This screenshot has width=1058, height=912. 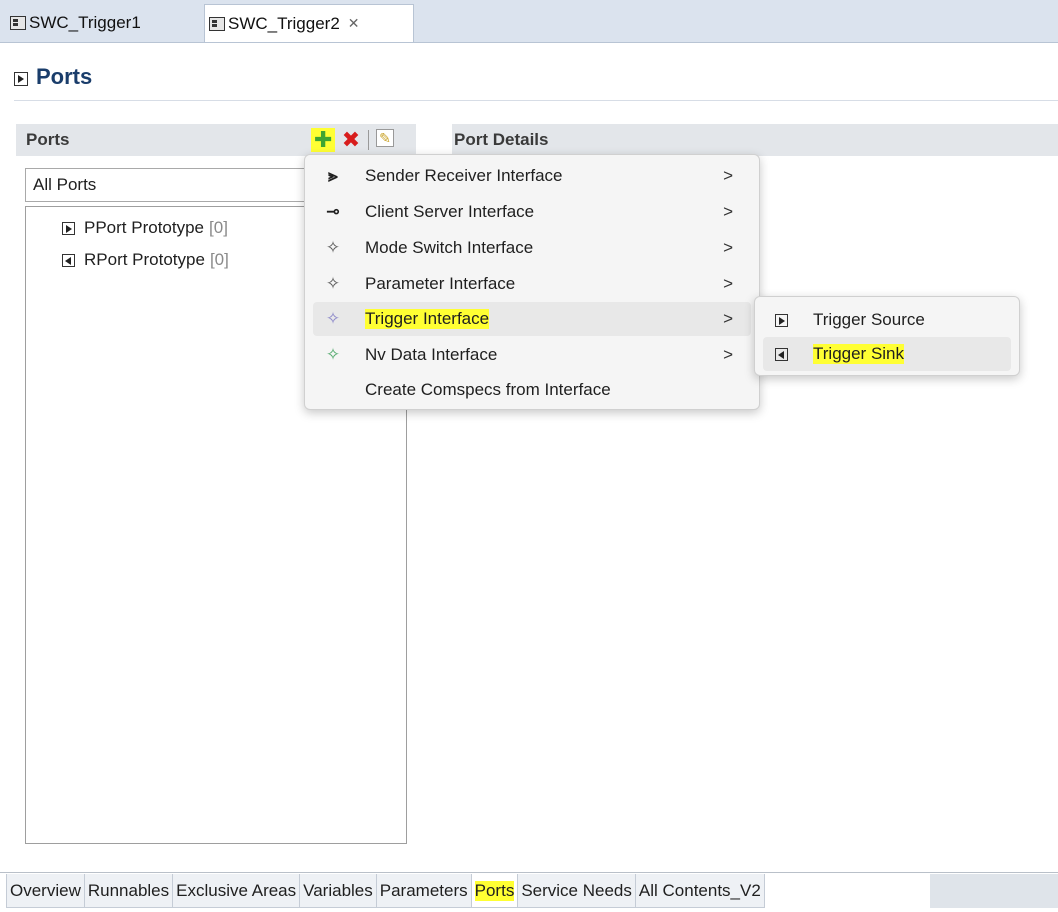 I want to click on tab-label: Runnables, so click(x=128, y=890).